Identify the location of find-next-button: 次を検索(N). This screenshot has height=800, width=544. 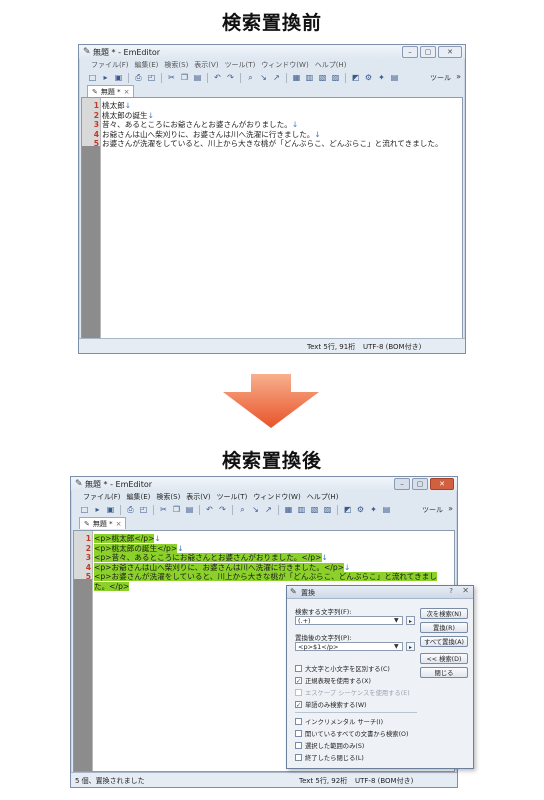
(444, 613).